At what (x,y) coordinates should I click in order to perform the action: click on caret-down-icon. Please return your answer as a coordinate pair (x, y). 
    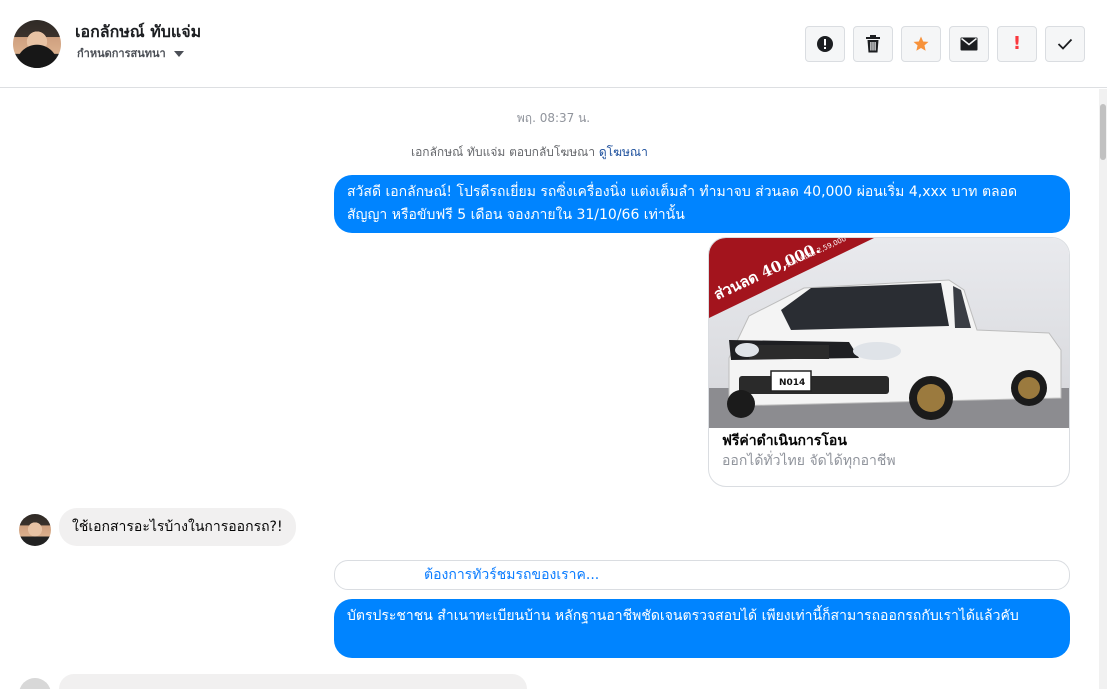
    Looking at the image, I should click on (178, 54).